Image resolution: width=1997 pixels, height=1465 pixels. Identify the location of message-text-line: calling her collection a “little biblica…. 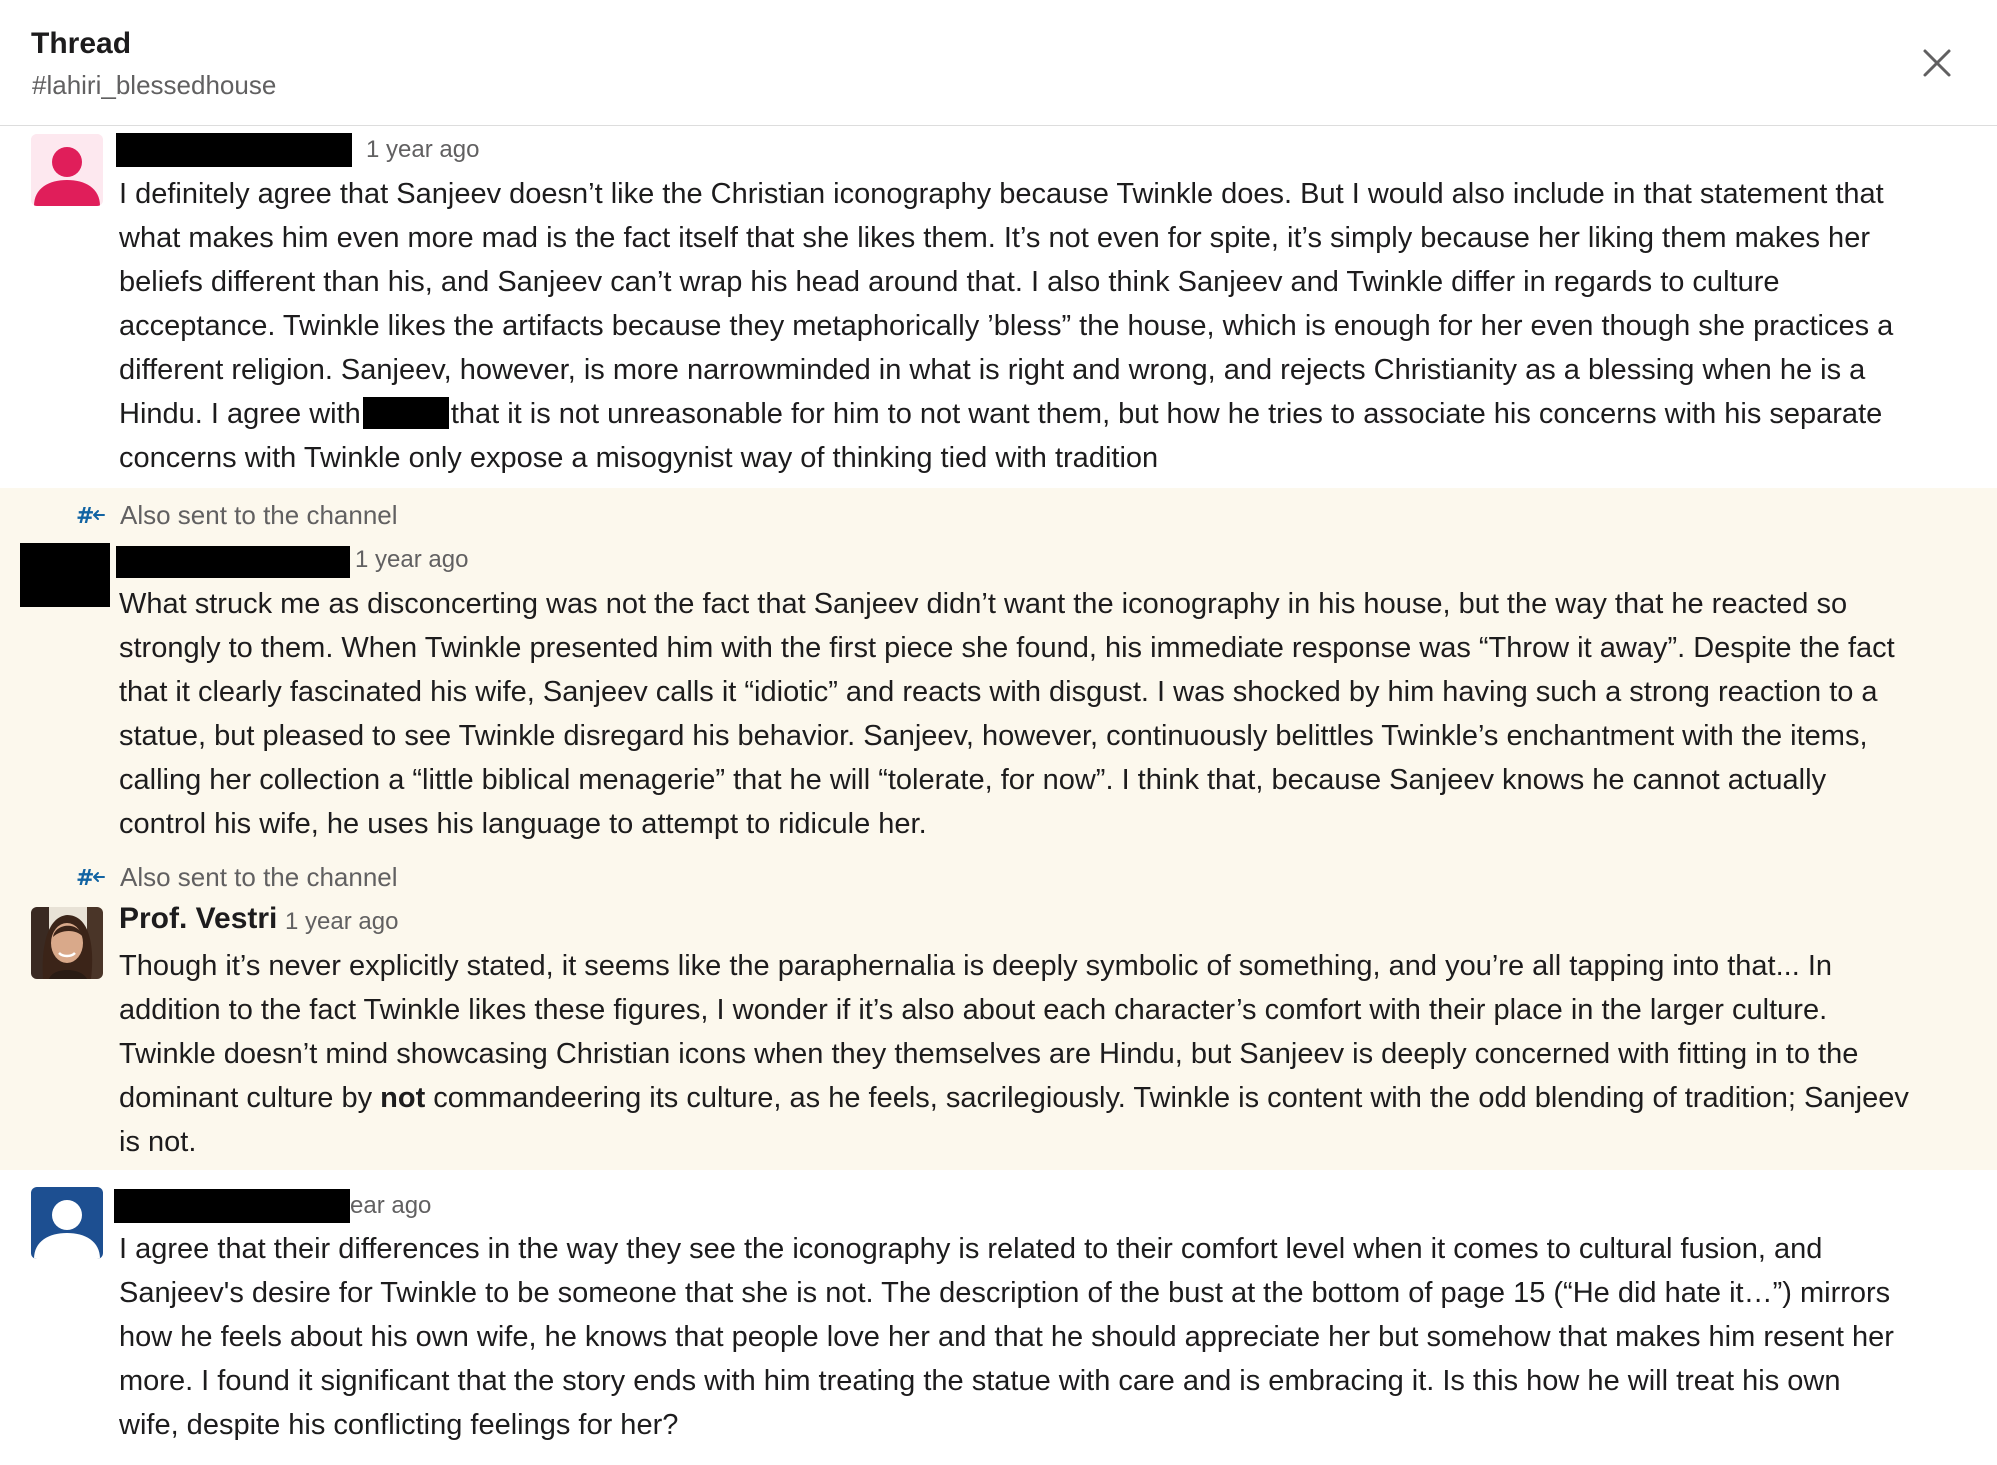
(973, 780).